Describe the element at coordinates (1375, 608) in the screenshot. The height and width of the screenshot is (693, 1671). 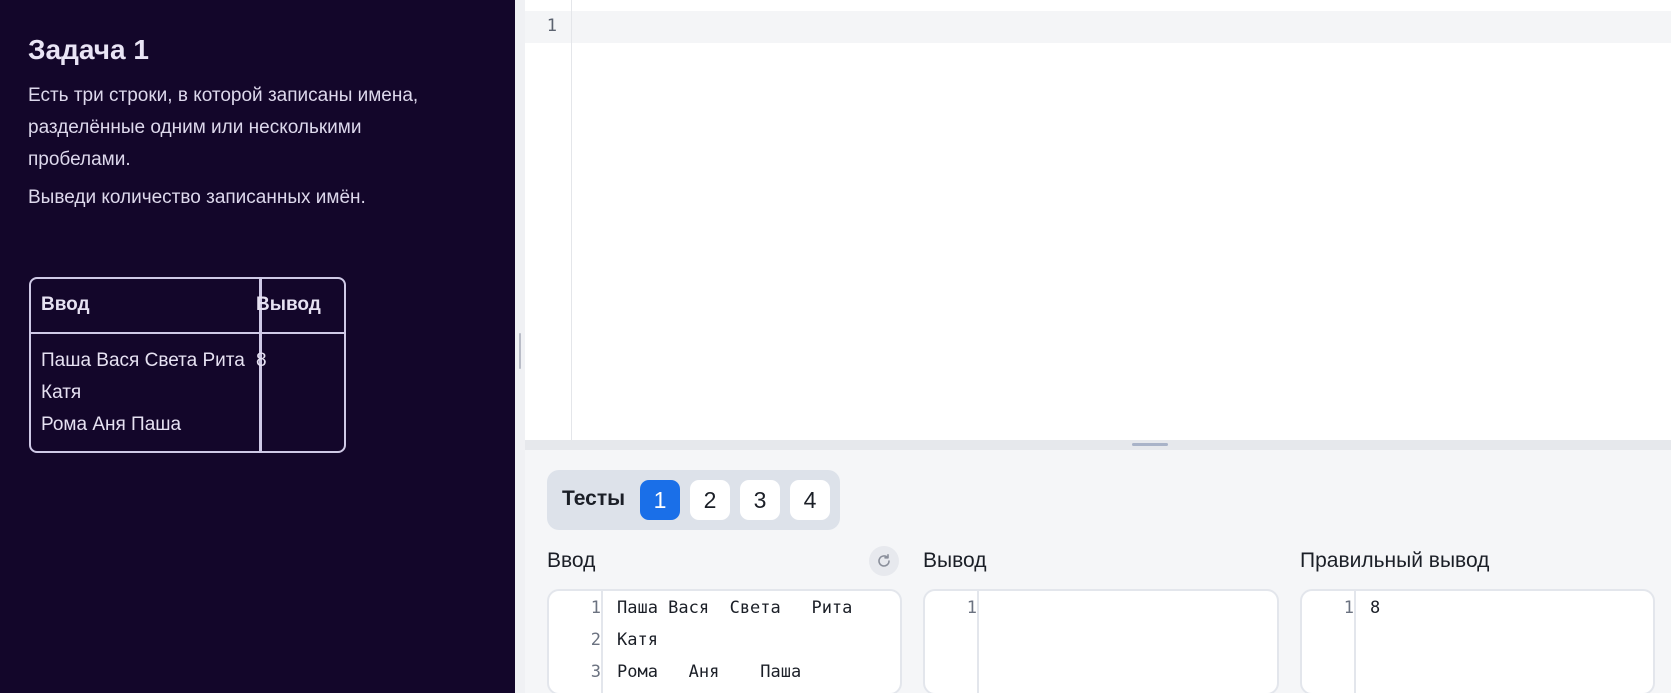
I see `expected-line: 8` at that location.